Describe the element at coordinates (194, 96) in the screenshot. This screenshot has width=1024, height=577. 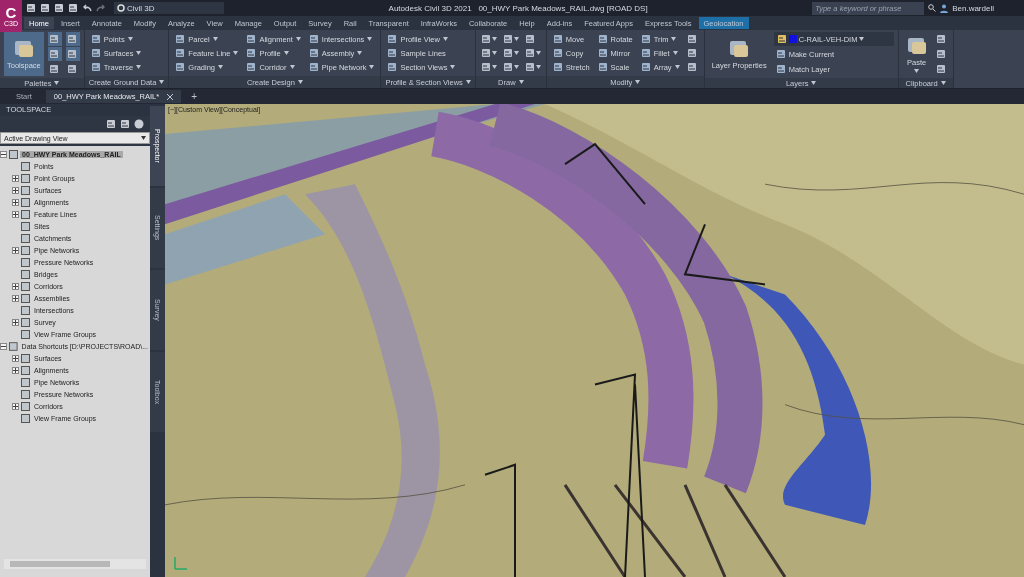
I see `new-tab-button: +` at that location.